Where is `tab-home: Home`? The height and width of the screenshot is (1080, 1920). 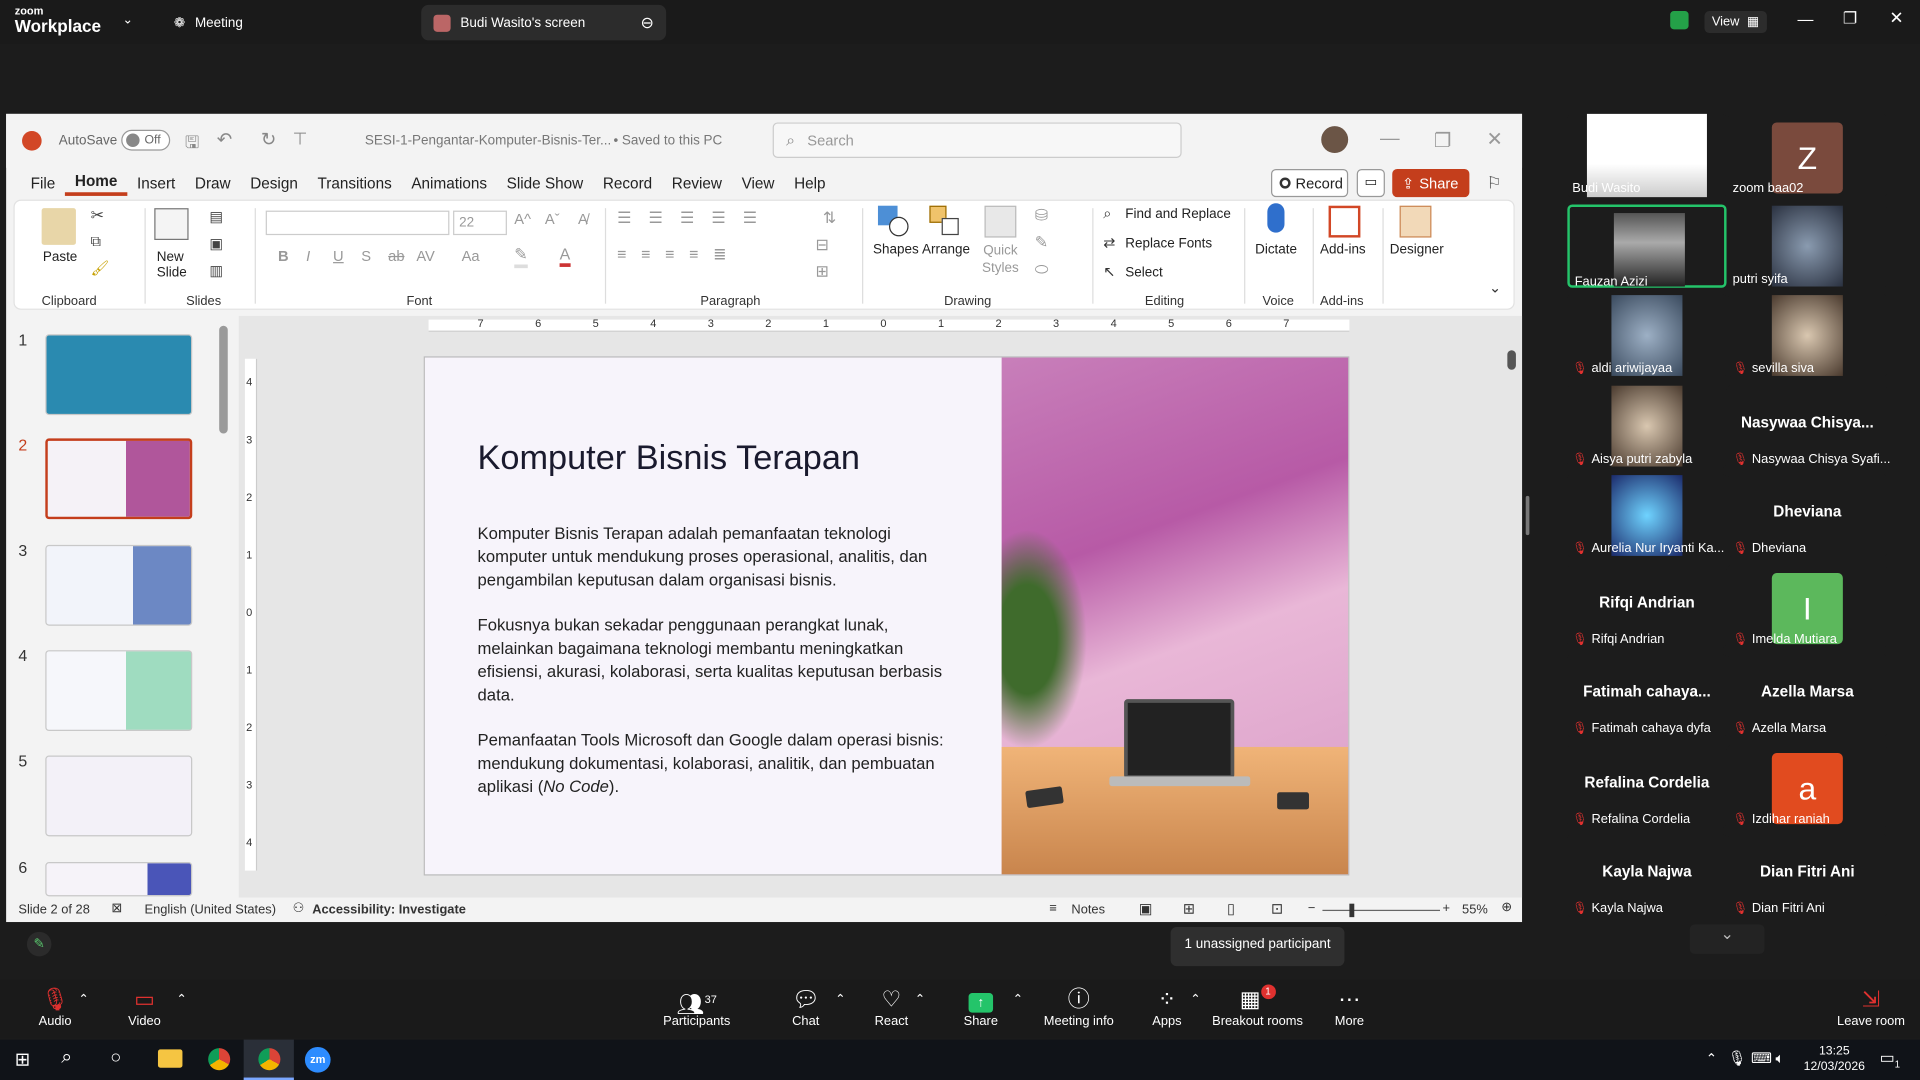
tab-home: Home is located at coordinates (96, 184).